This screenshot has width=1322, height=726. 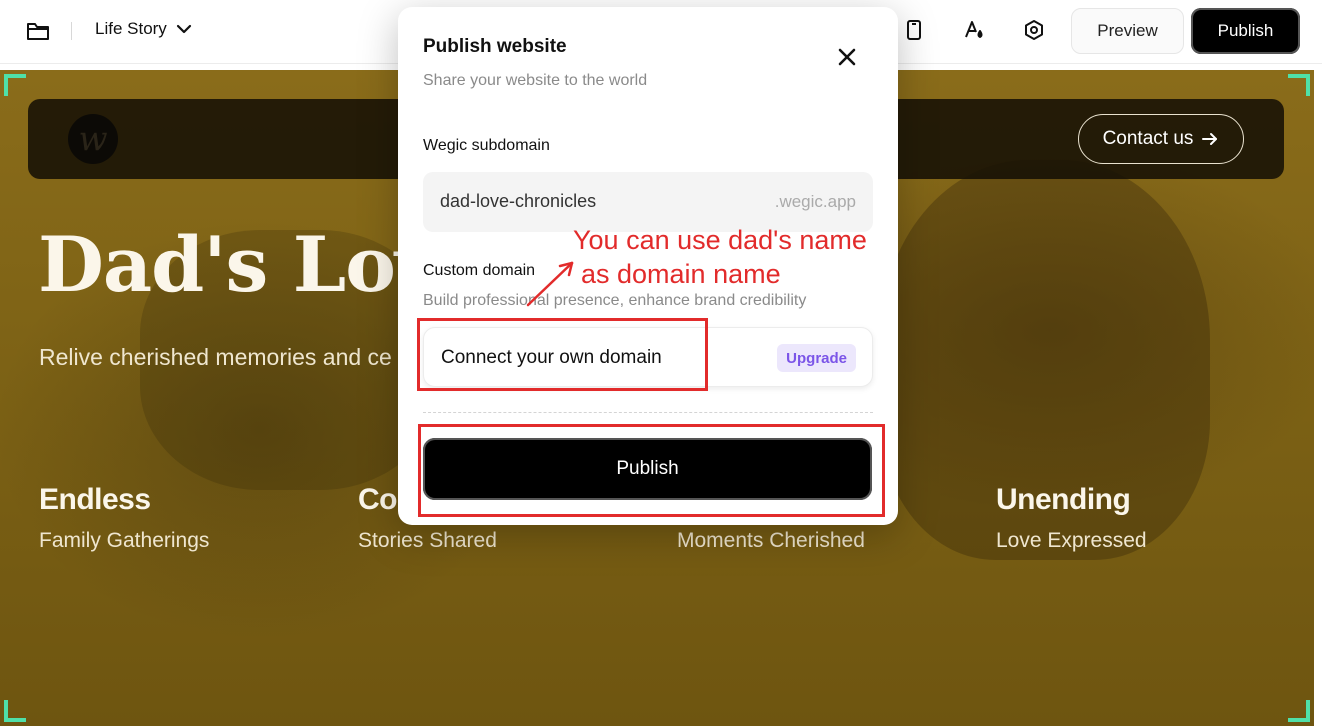 What do you see at coordinates (1245, 31) in the screenshot?
I see `publish-button-top: Publish` at bounding box center [1245, 31].